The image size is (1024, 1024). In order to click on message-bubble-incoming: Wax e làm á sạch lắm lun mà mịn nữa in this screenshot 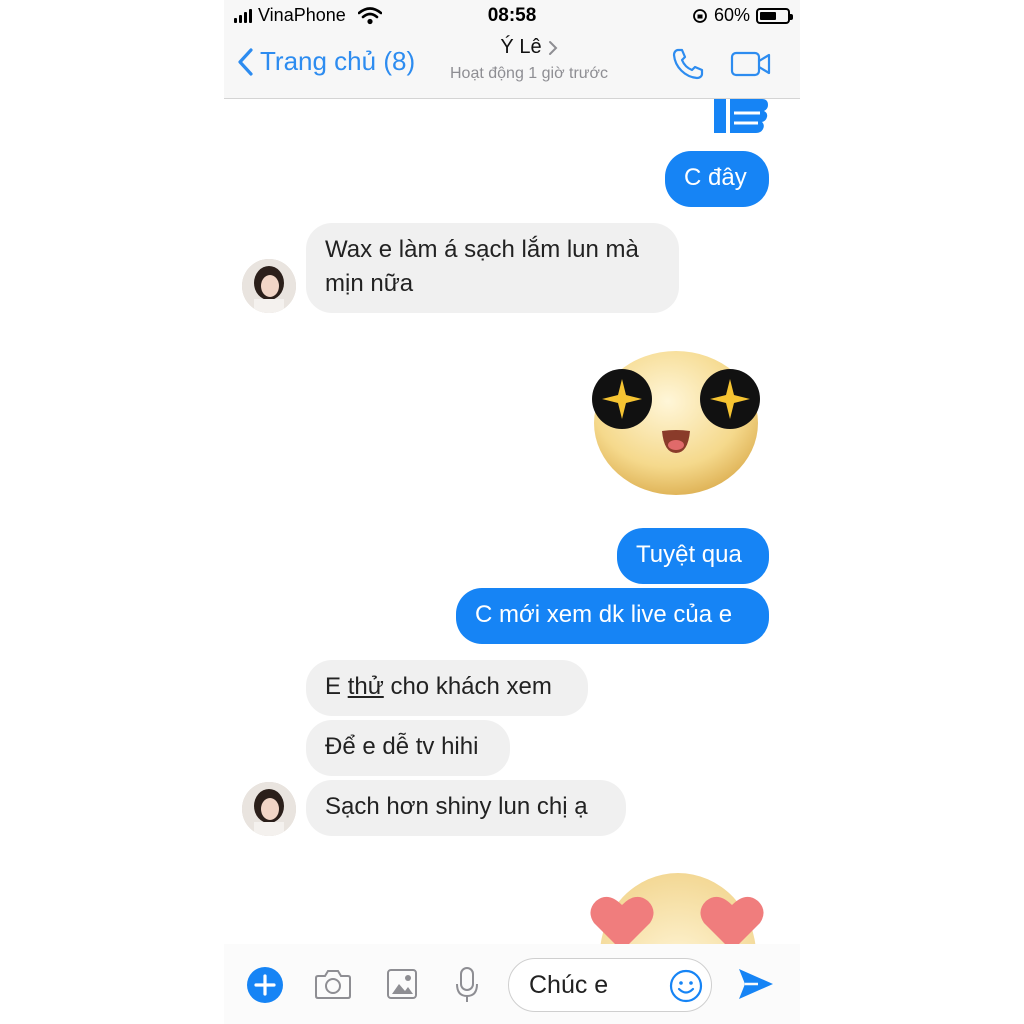, I will do `click(492, 268)`.